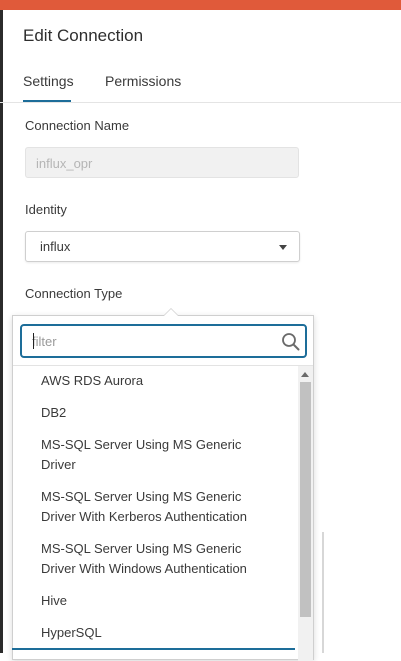 The width and height of the screenshot is (401, 661). What do you see at coordinates (290, 341) in the screenshot?
I see `search-icon` at bounding box center [290, 341].